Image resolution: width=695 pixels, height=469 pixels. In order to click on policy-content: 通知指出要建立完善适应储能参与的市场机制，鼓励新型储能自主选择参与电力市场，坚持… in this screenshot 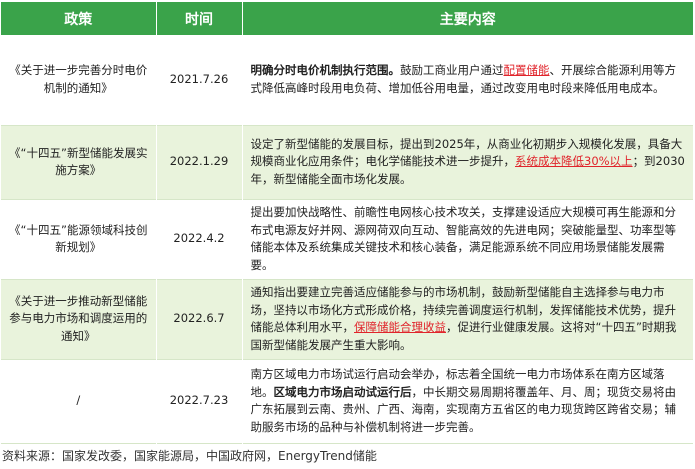, I will do `click(467, 319)`.